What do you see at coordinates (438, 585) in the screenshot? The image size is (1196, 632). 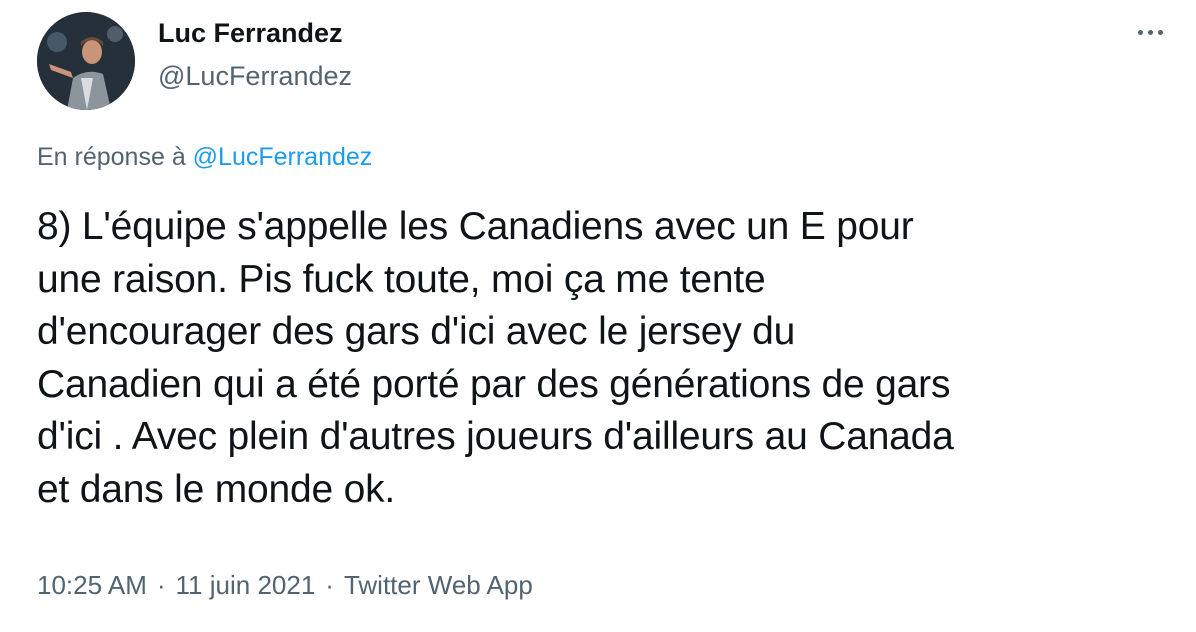 I see `tweet-client-link: Twitter Web App` at bounding box center [438, 585].